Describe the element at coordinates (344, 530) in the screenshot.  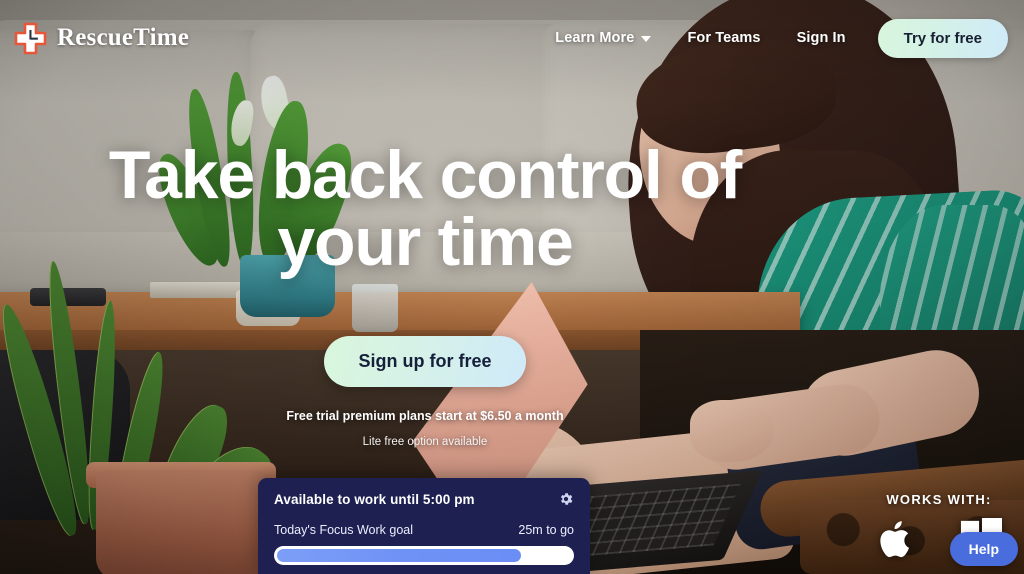
I see `focus-goal-label: Today's Focus Work goal` at that location.